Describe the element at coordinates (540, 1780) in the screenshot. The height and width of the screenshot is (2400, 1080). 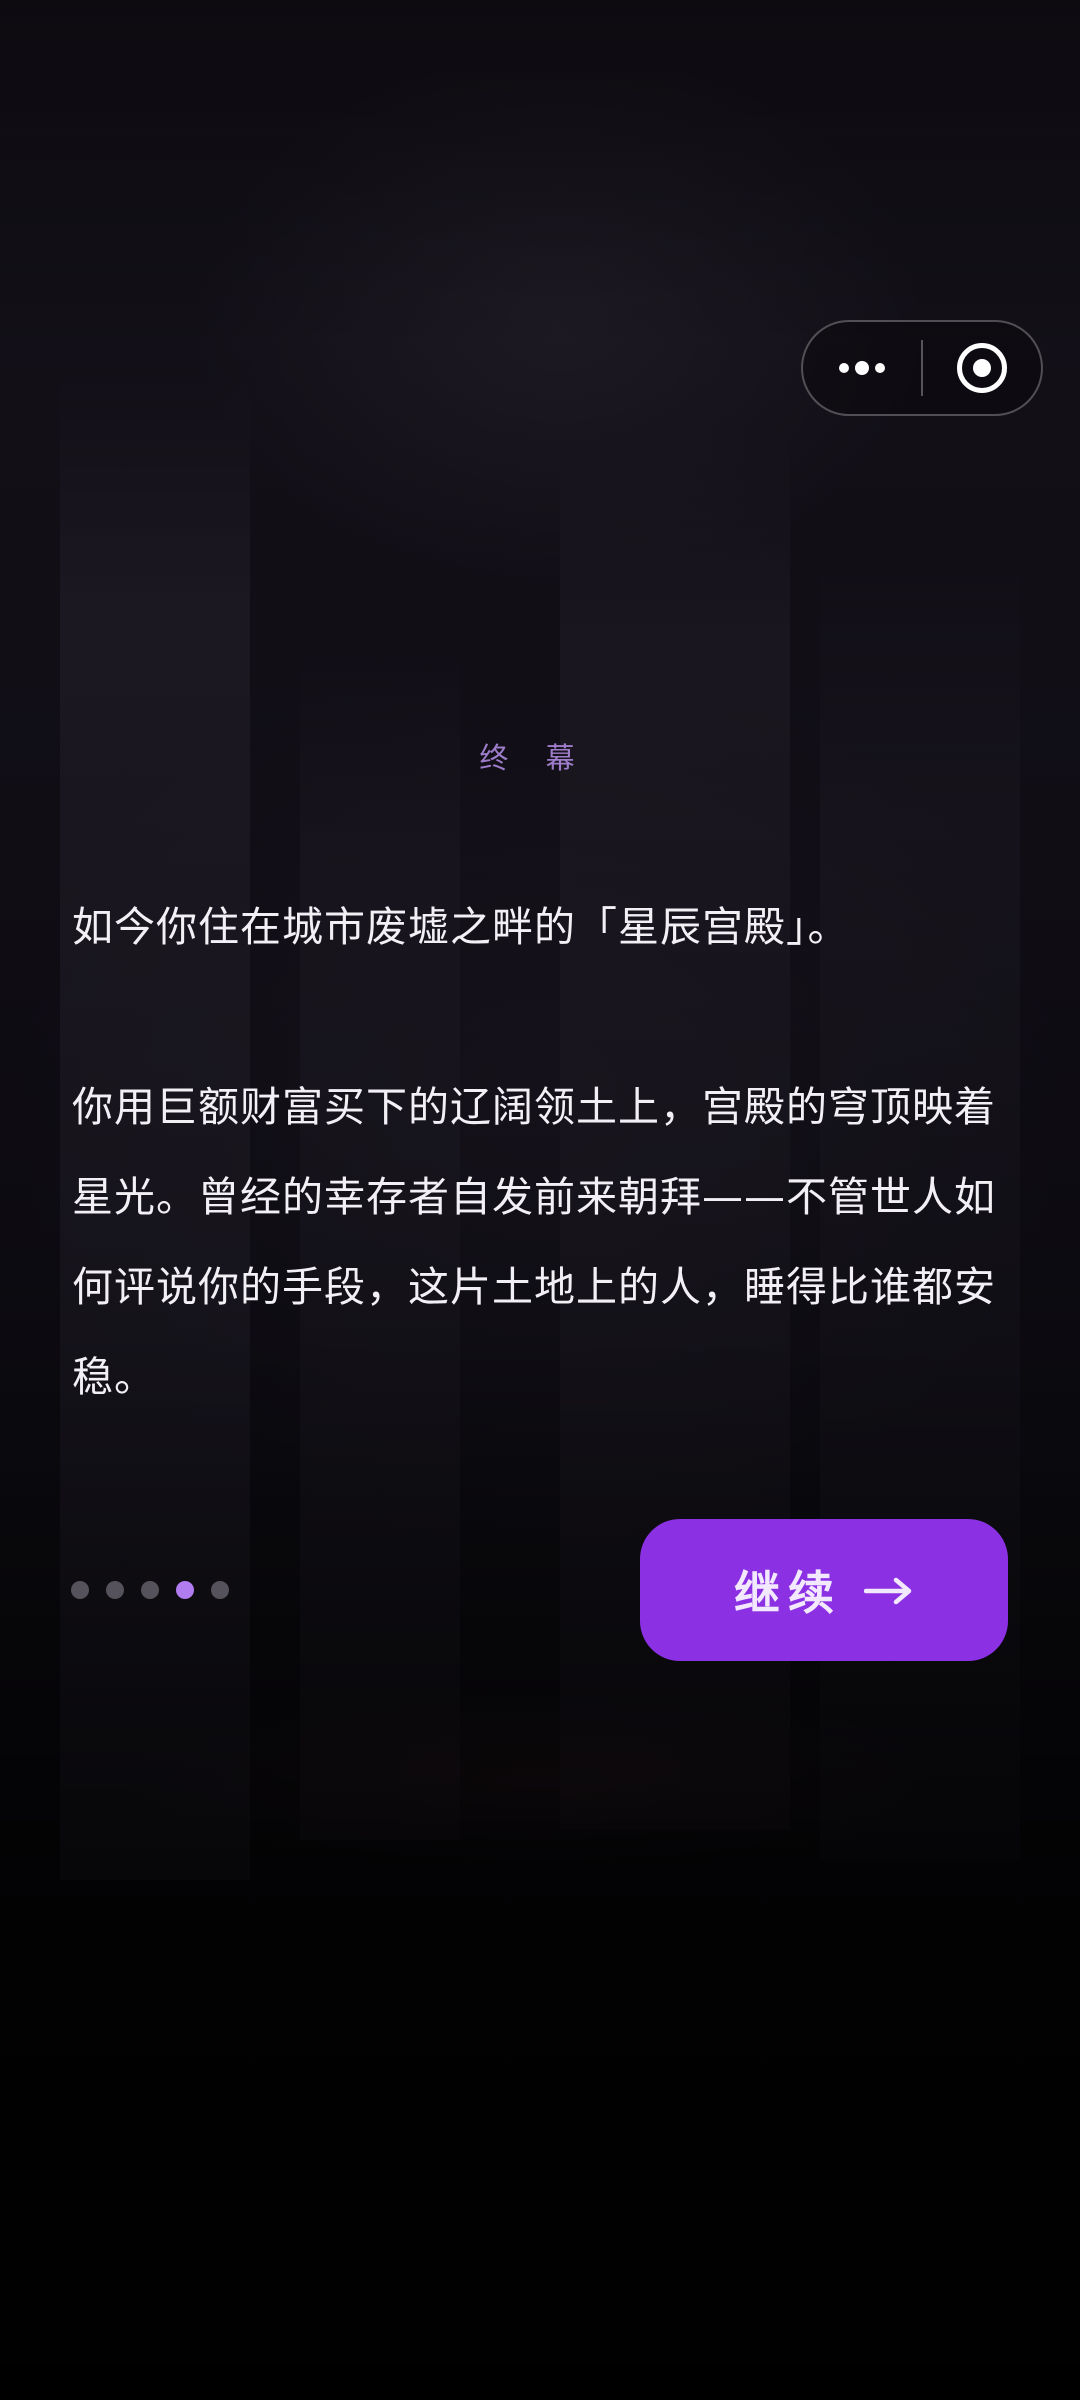
I see `background-glow` at that location.